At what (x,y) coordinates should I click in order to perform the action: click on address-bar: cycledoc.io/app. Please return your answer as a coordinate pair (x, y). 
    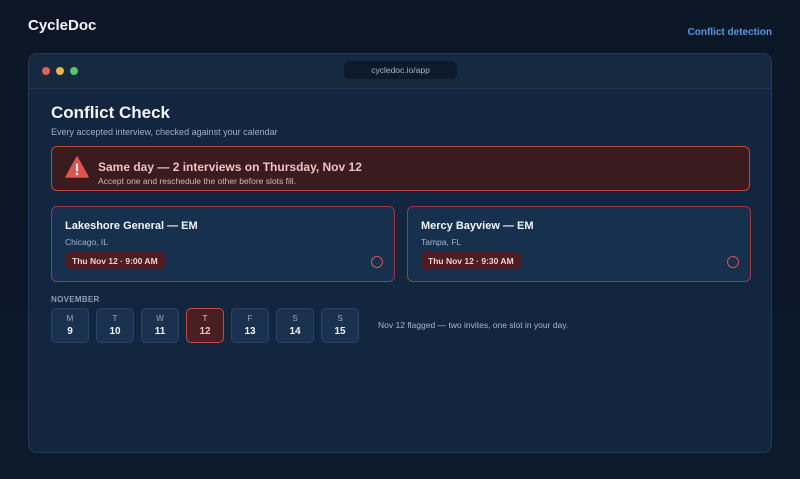
    Looking at the image, I should click on (400, 70).